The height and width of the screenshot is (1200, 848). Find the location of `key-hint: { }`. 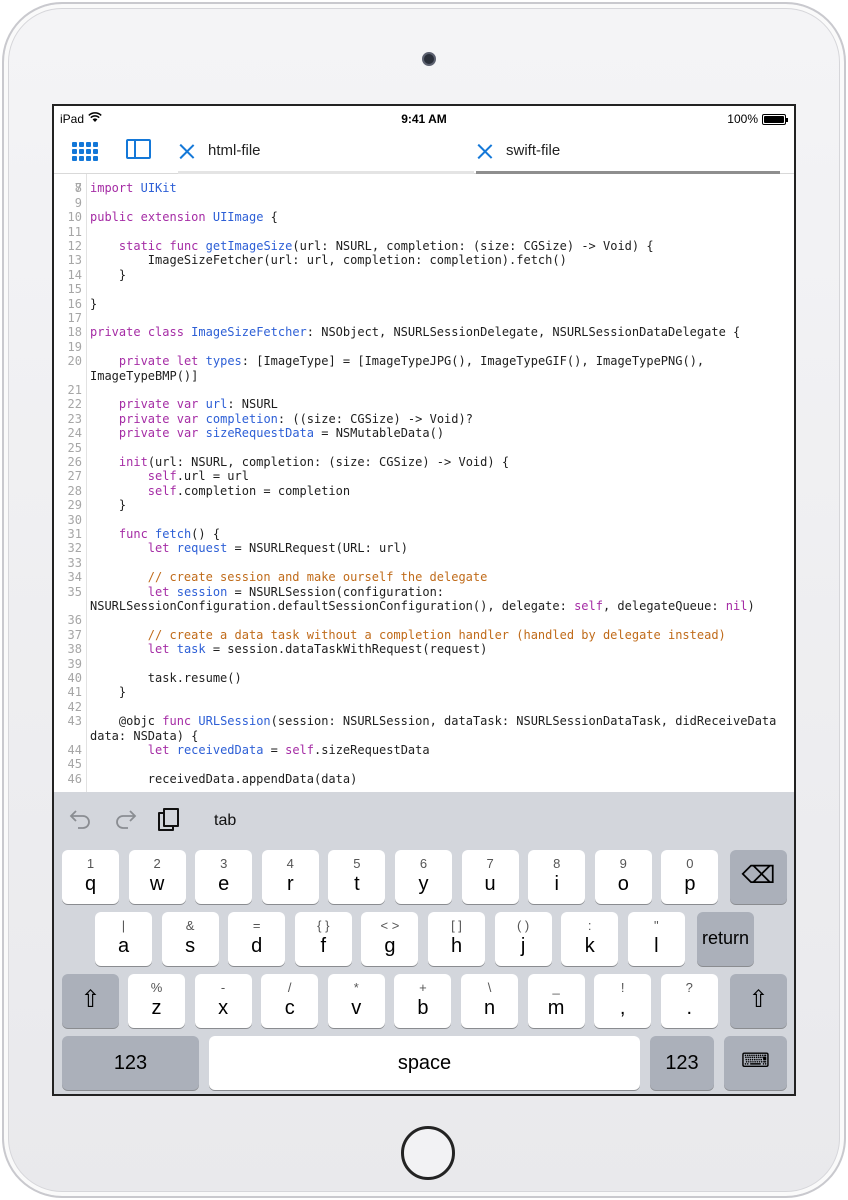

key-hint: { } is located at coordinates (323, 925).